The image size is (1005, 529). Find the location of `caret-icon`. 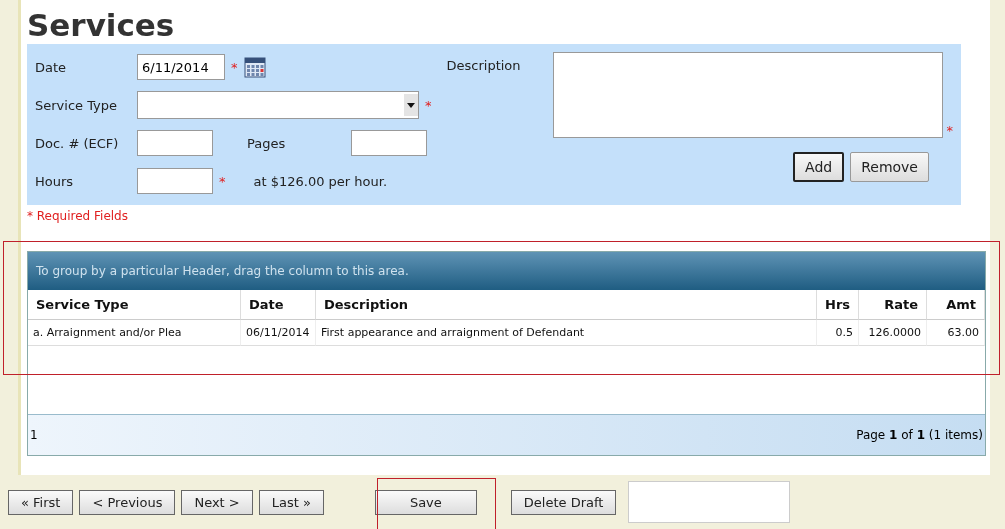

caret-icon is located at coordinates (411, 105).